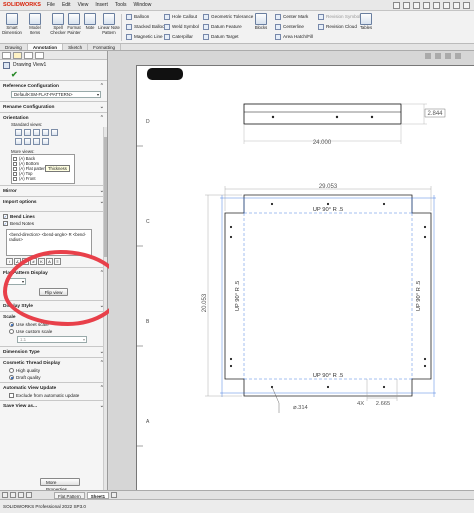  I want to click on menu-edit: Edit, so click(66, 5).